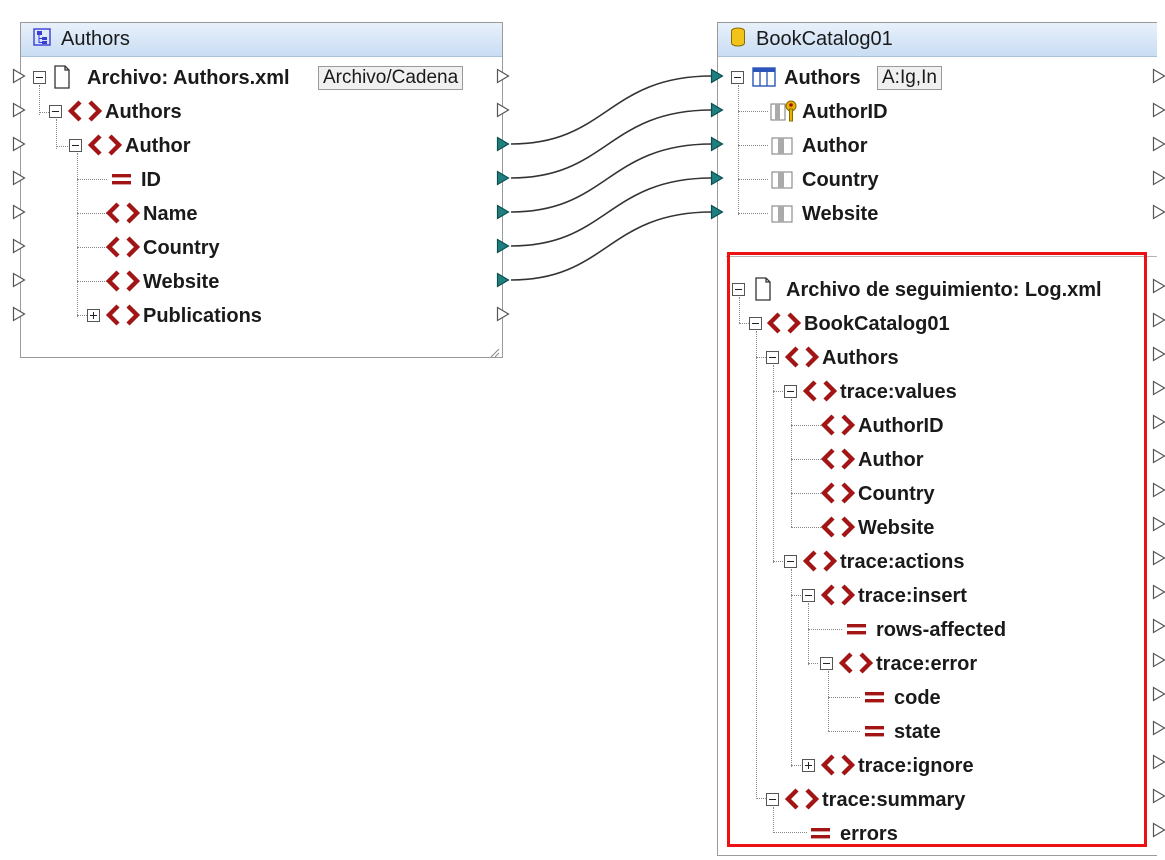 The width and height of the screenshot is (1165, 860). I want to click on table-icon, so click(764, 79).